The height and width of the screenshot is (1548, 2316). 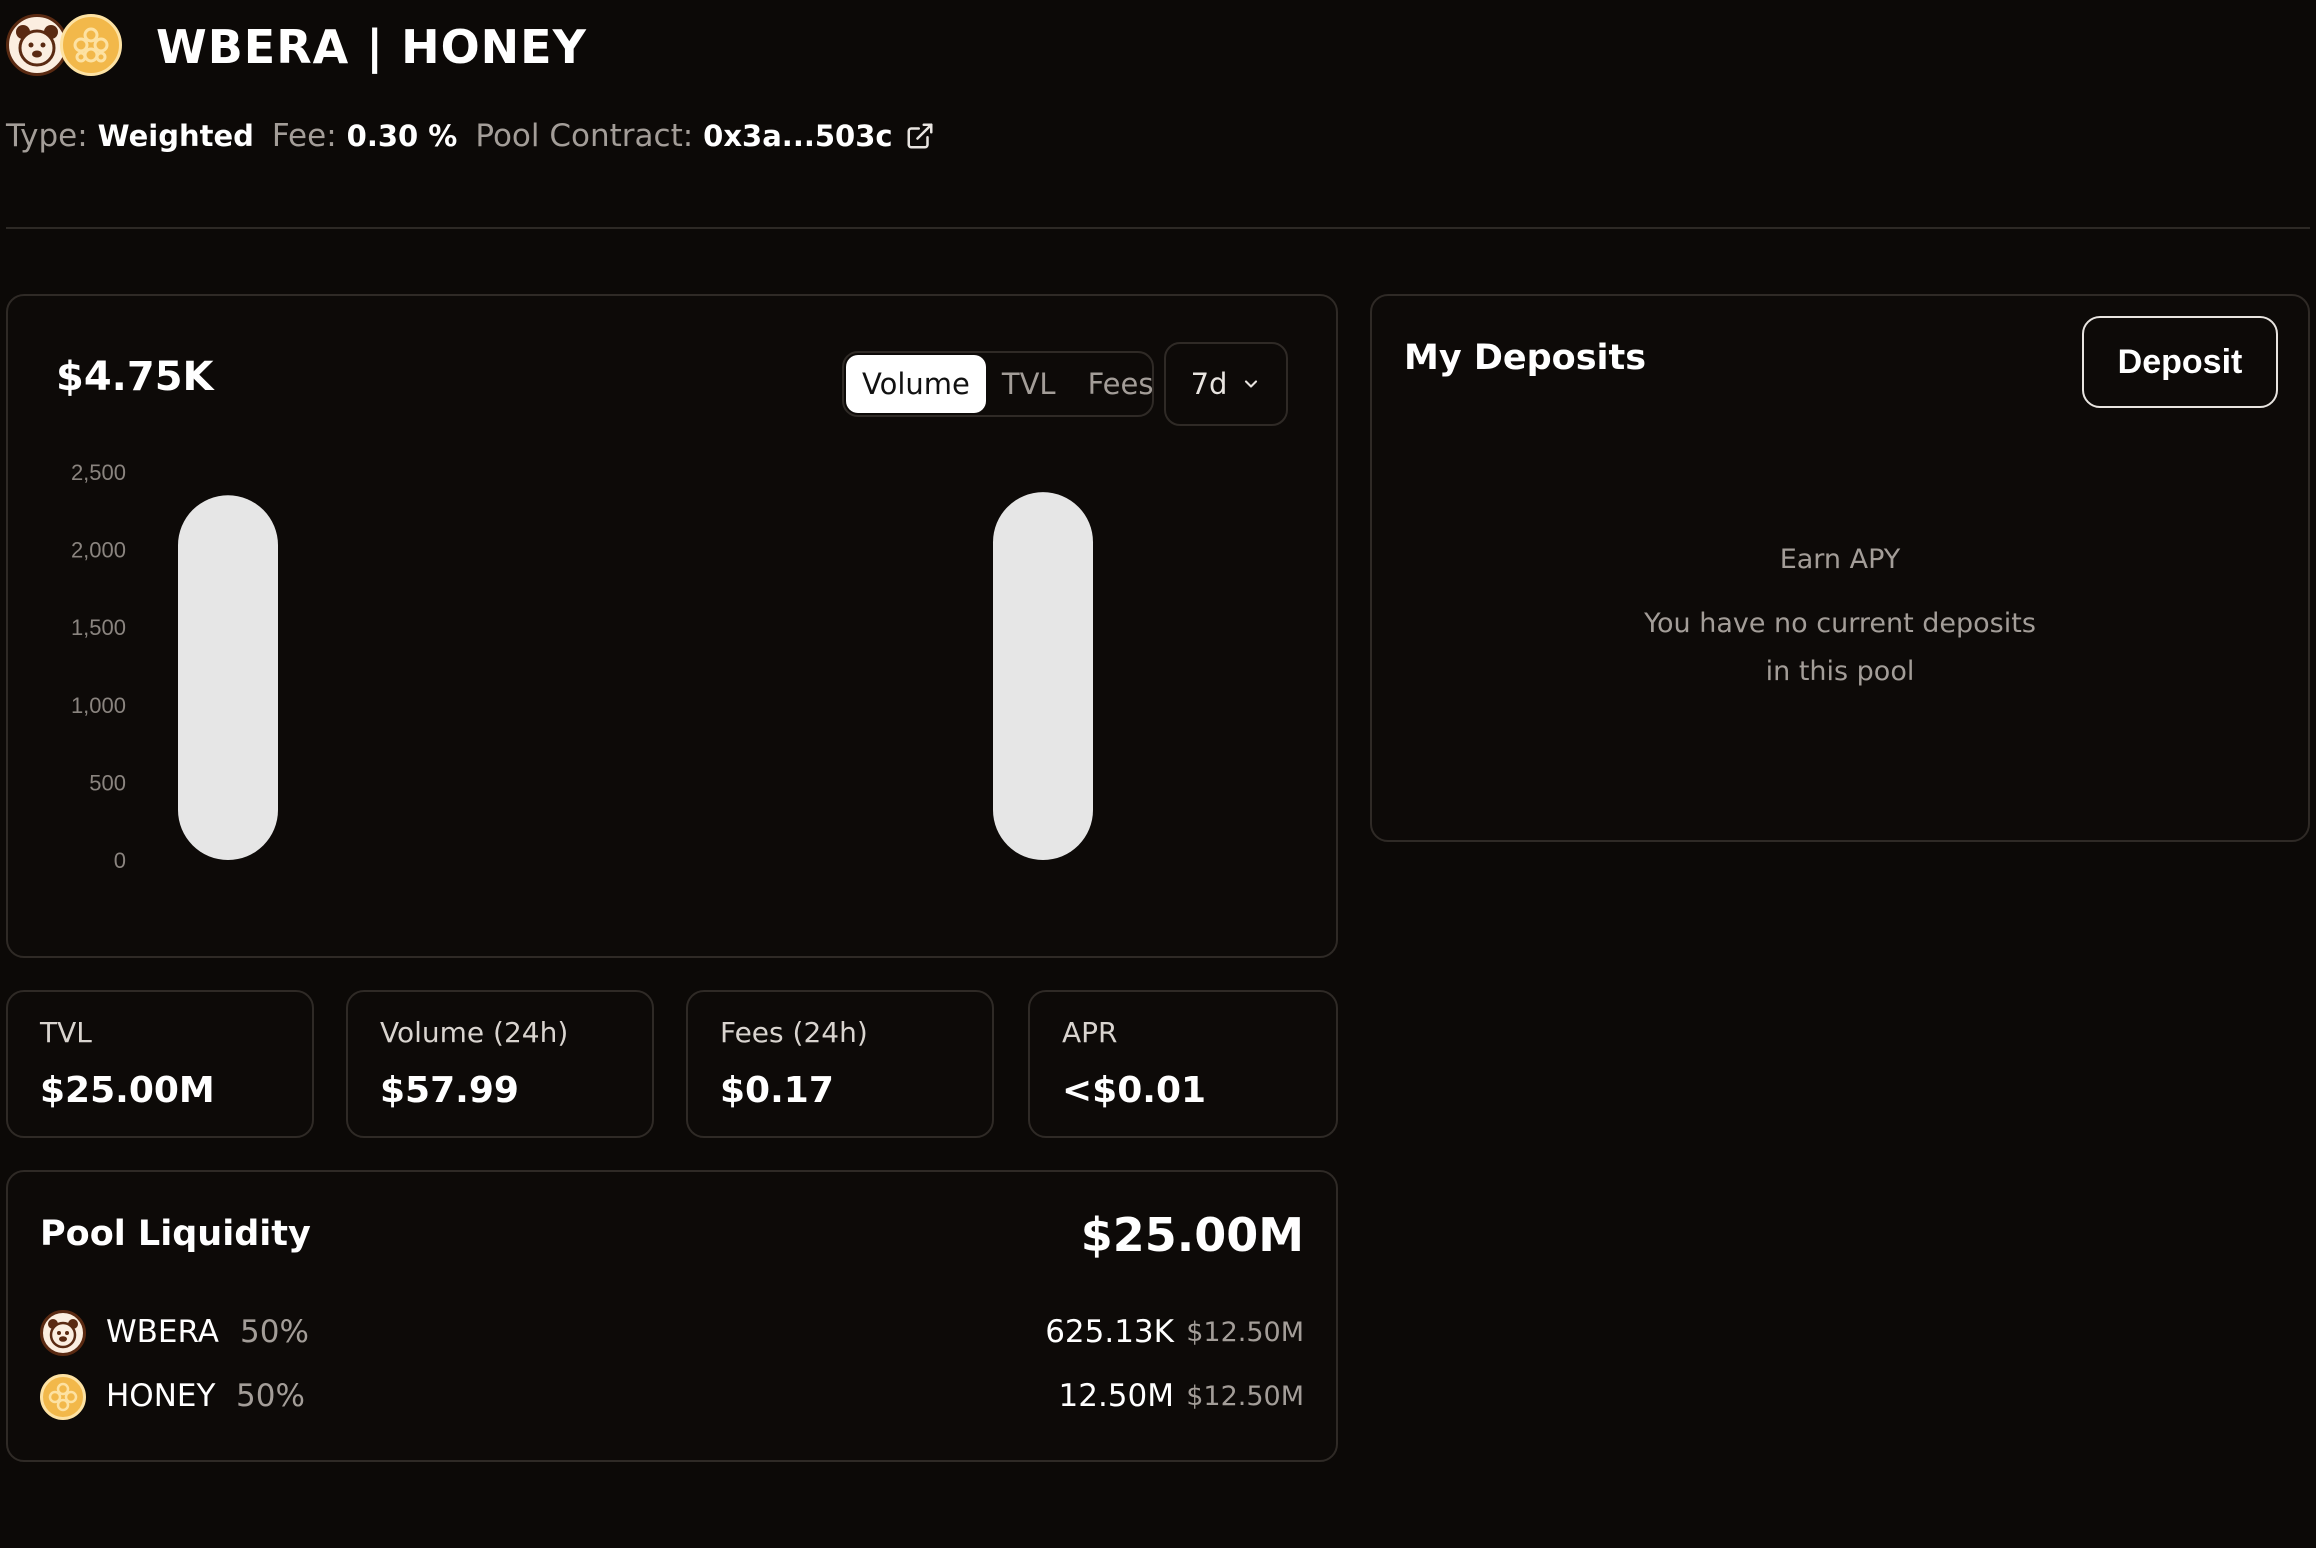 I want to click on pool-liquidity-title: Pool Liquidity, so click(x=175, y=1234).